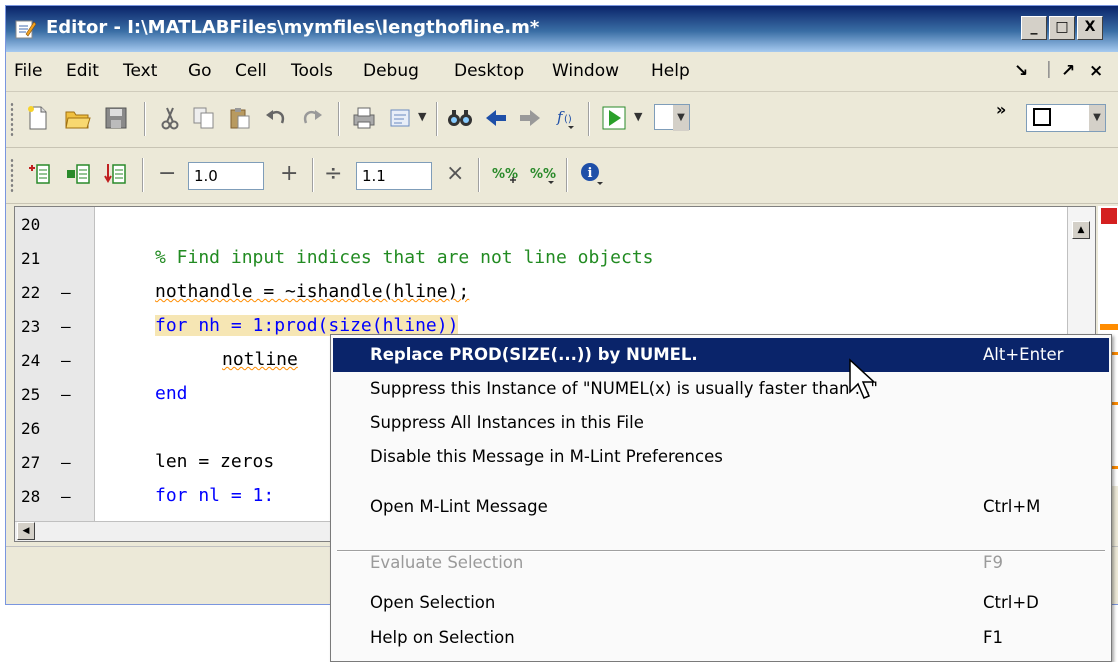  What do you see at coordinates (672, 117) in the screenshot?
I see `stack-selector: ▼` at bounding box center [672, 117].